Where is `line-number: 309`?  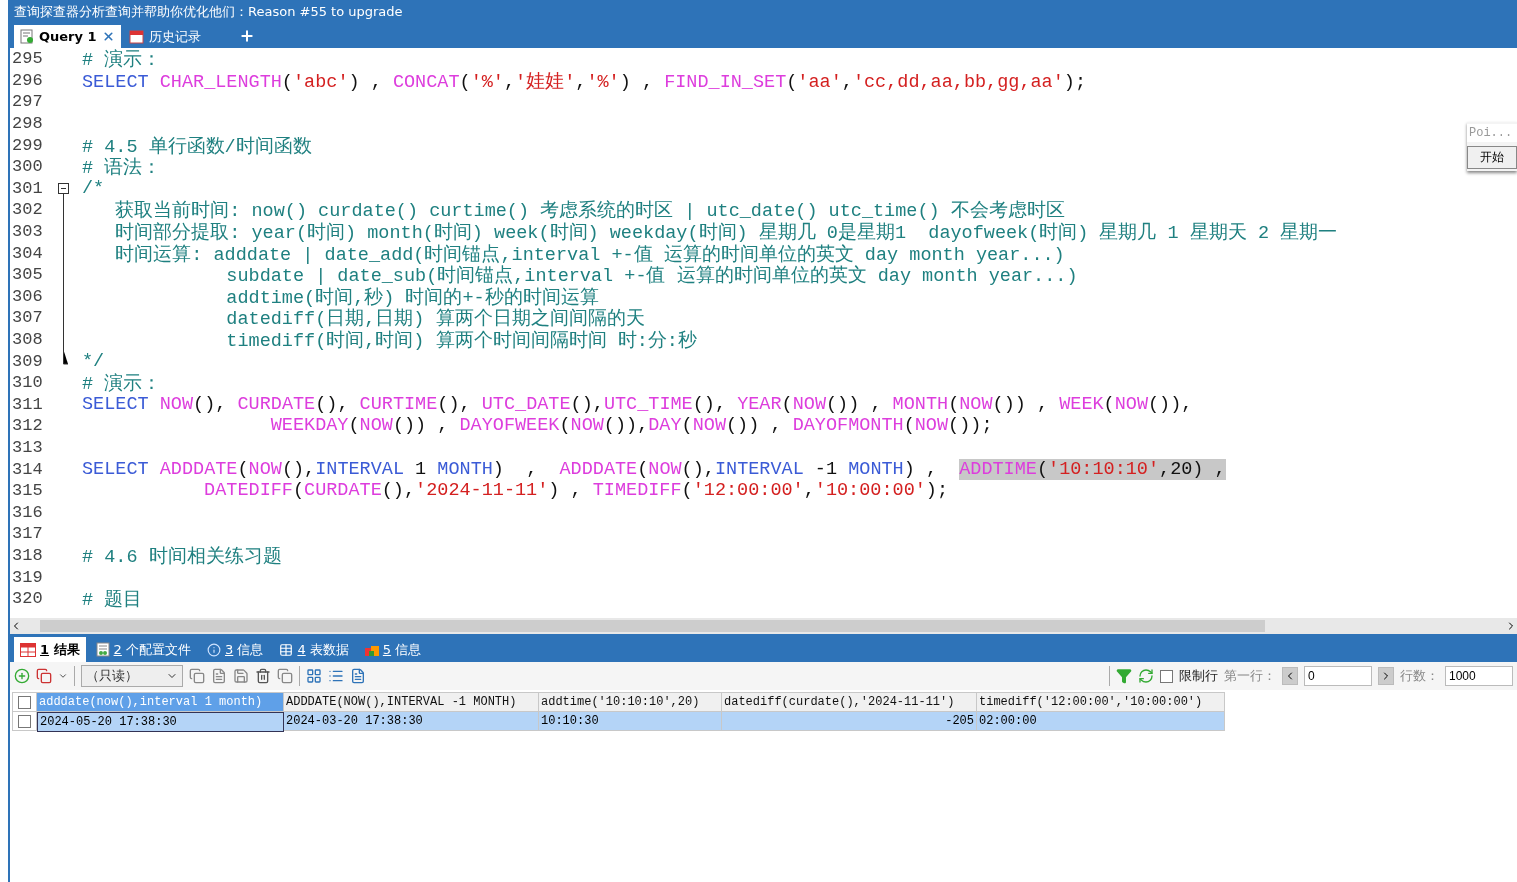
line-number: 309 is located at coordinates (27, 361).